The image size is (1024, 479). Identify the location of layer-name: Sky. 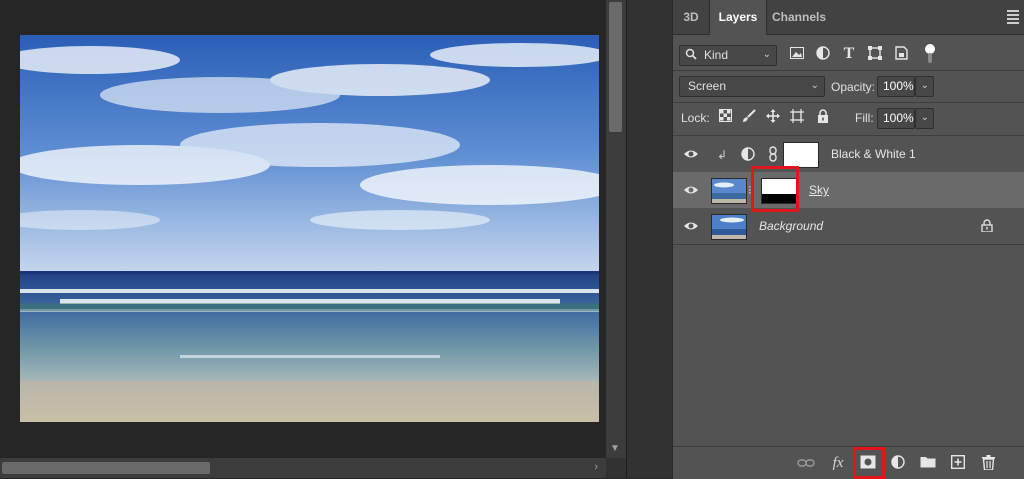
(819, 190).